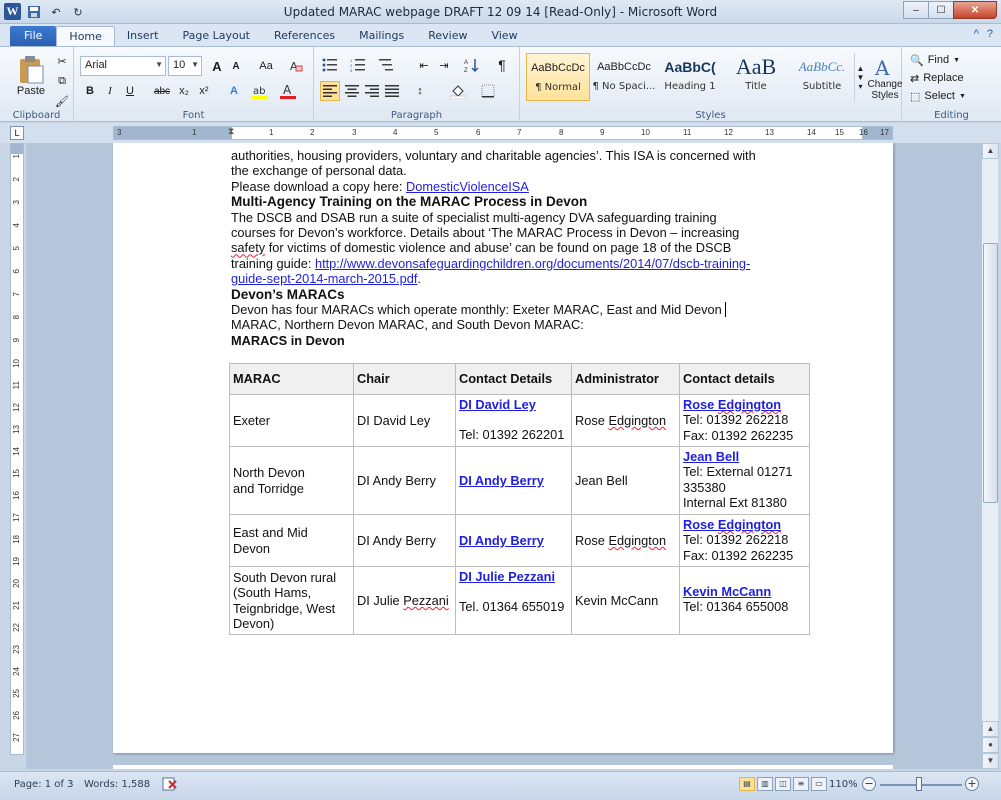  Describe the element at coordinates (62, 101) in the screenshot. I see `format-painter-icon: 🖌` at that location.